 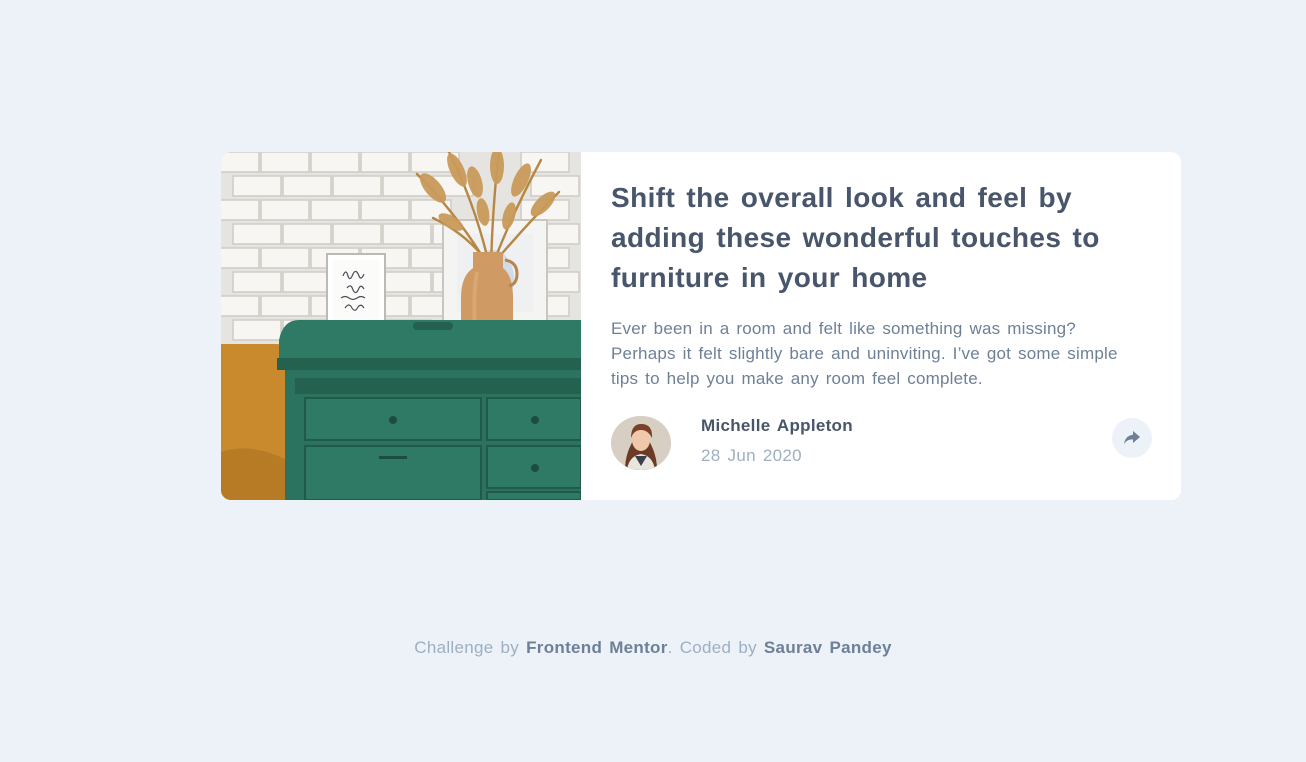 I want to click on share-icon, so click(x=1132, y=438).